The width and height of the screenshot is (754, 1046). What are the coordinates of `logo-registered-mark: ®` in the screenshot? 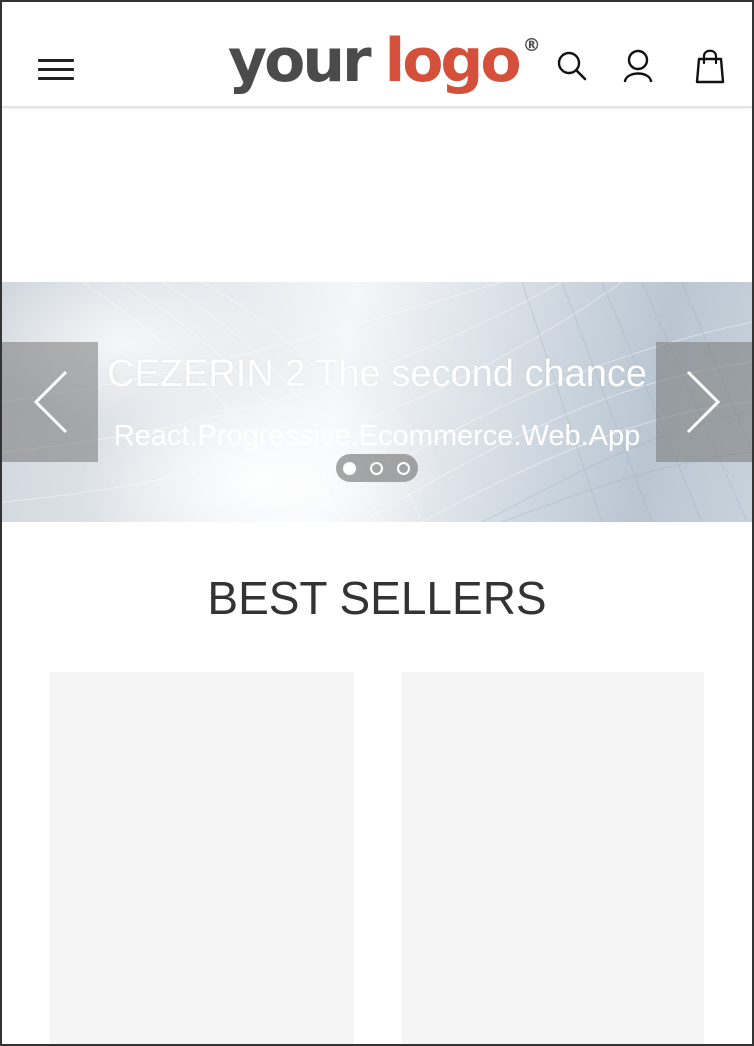 It's located at (531, 45).